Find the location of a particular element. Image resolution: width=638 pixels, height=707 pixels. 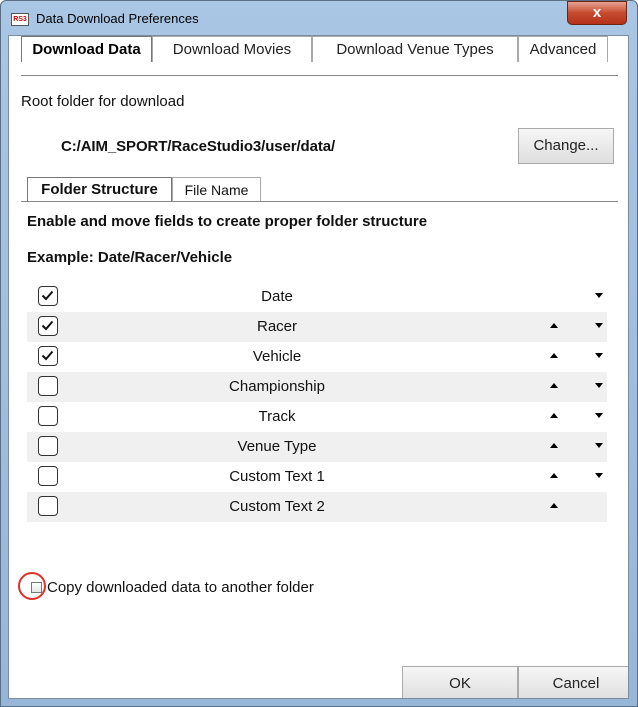

tab-folder-structure: Folder Structure is located at coordinates (99, 189).